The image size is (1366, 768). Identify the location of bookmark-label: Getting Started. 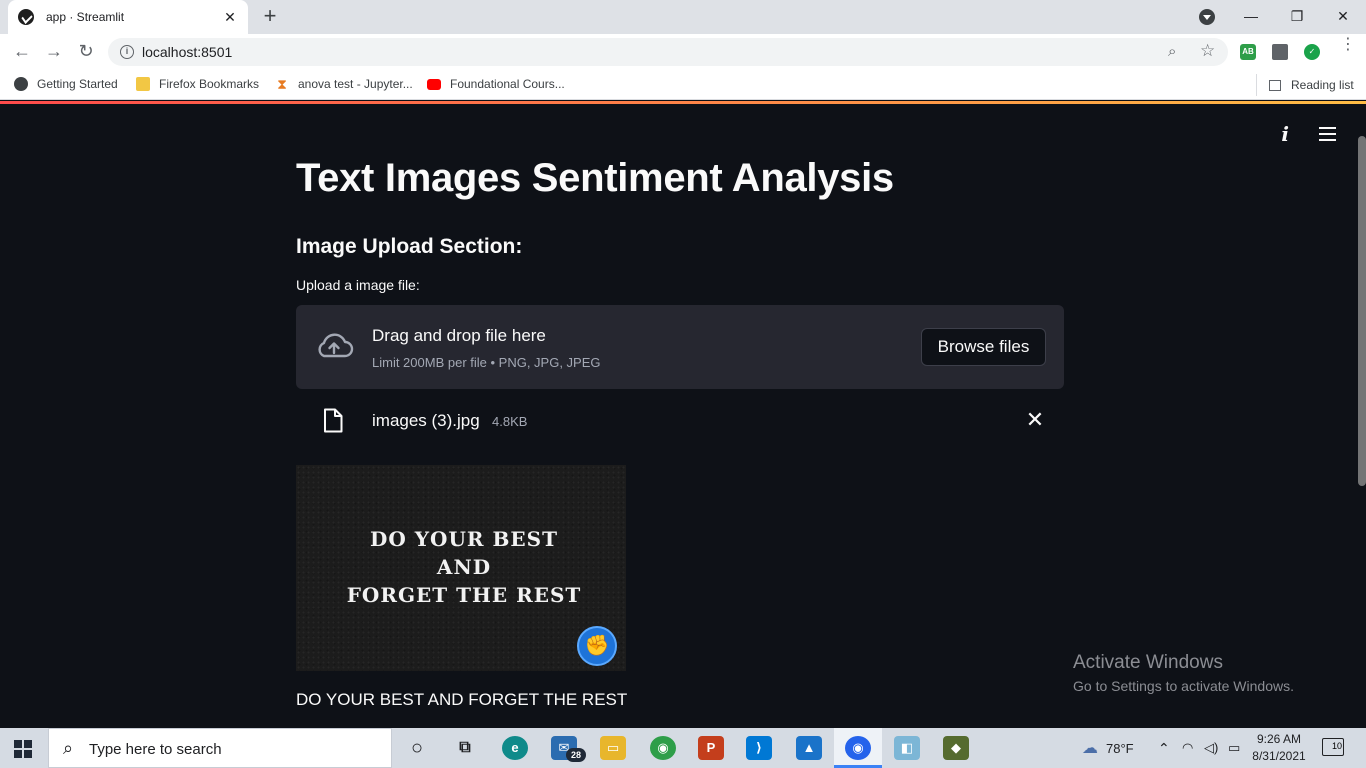
(77, 84).